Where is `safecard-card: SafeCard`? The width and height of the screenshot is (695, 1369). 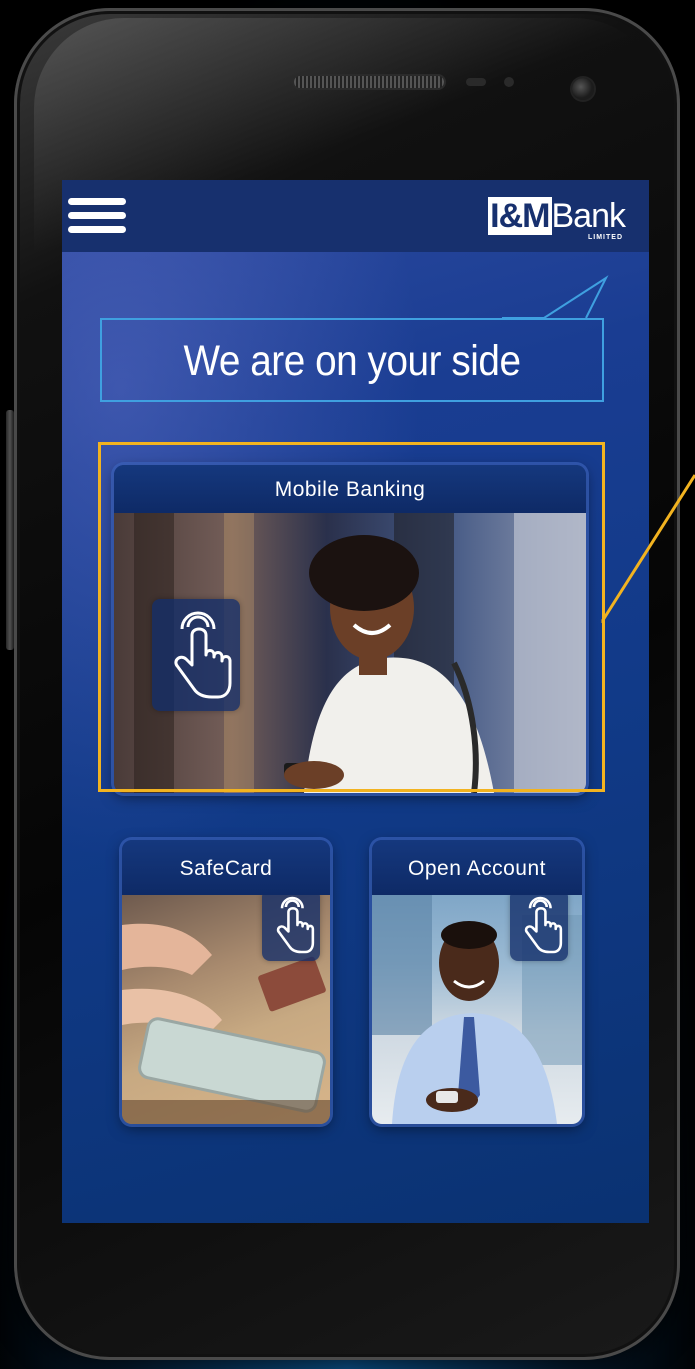 safecard-card: SafeCard is located at coordinates (226, 982).